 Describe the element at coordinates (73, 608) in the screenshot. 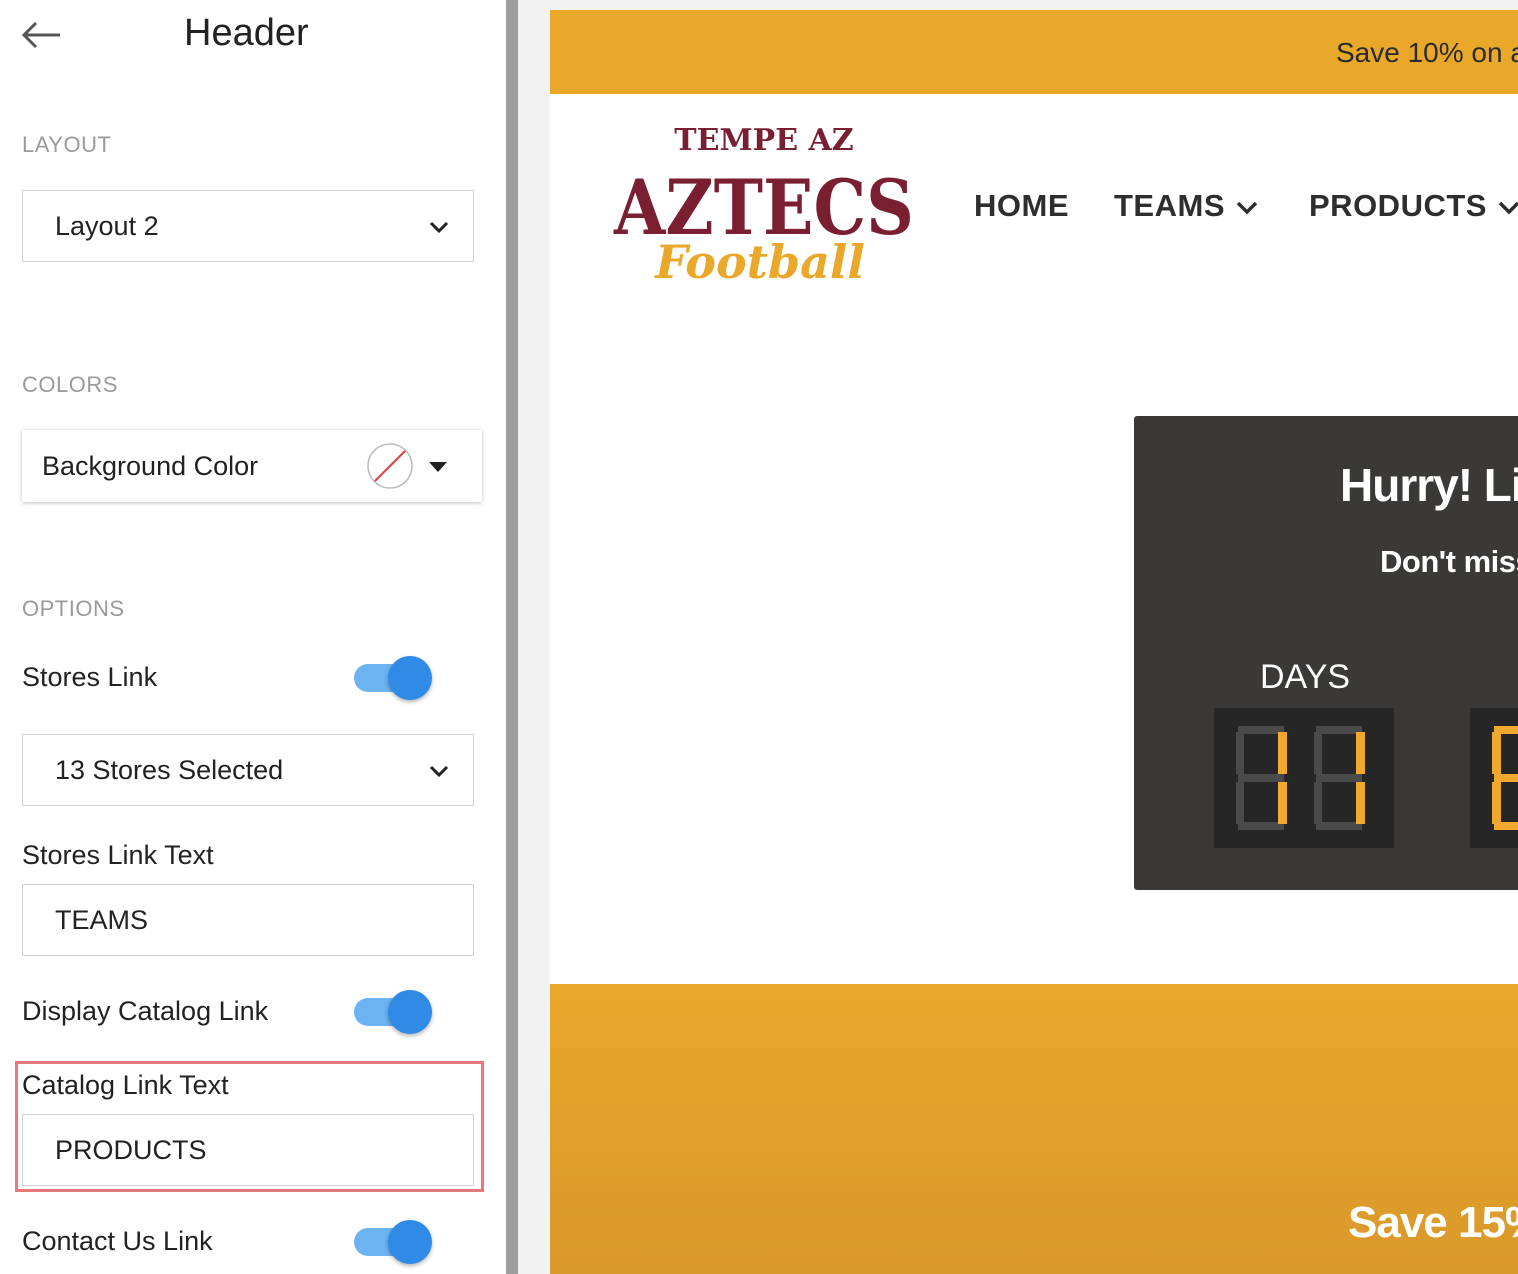

I see `section-label-options: OPTIONS` at that location.